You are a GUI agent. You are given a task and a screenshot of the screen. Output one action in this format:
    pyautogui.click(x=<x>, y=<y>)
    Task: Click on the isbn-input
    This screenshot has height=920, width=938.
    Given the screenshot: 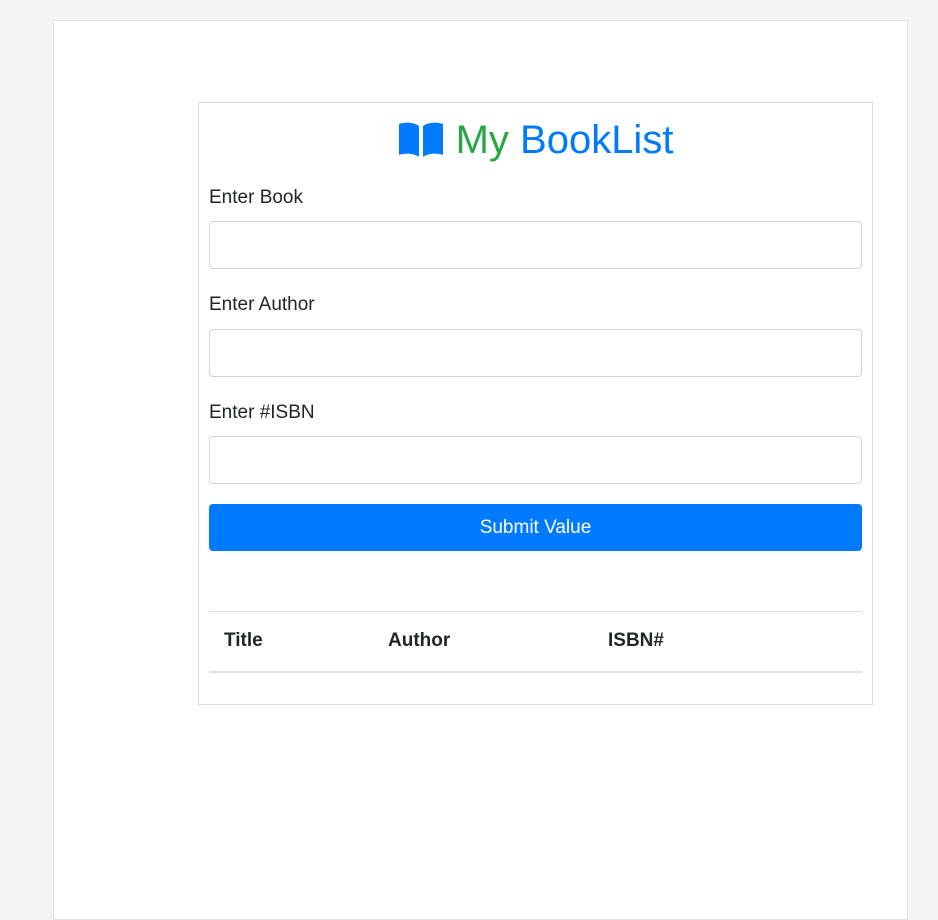 What is the action you would take?
    pyautogui.click(x=535, y=460)
    